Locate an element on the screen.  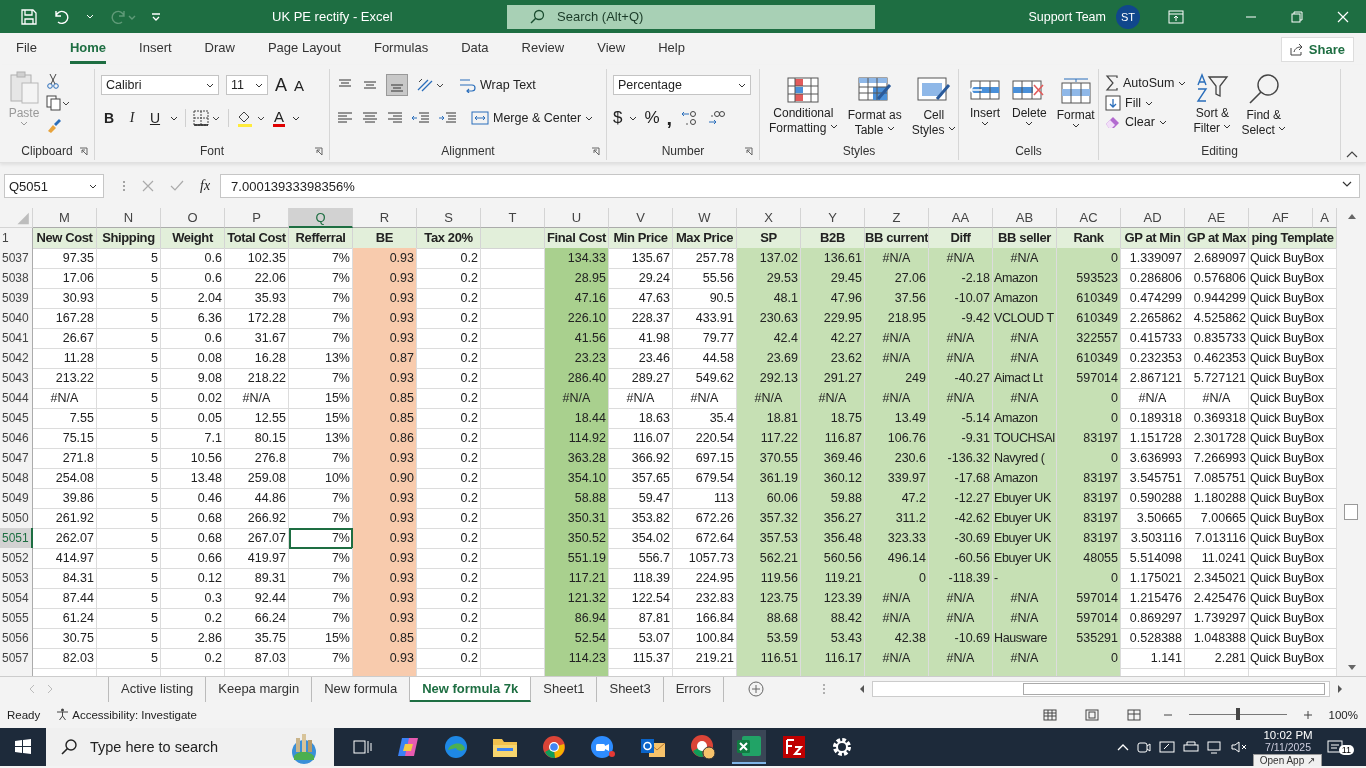
menu-tab: Page Layout is located at coordinates (304, 49).